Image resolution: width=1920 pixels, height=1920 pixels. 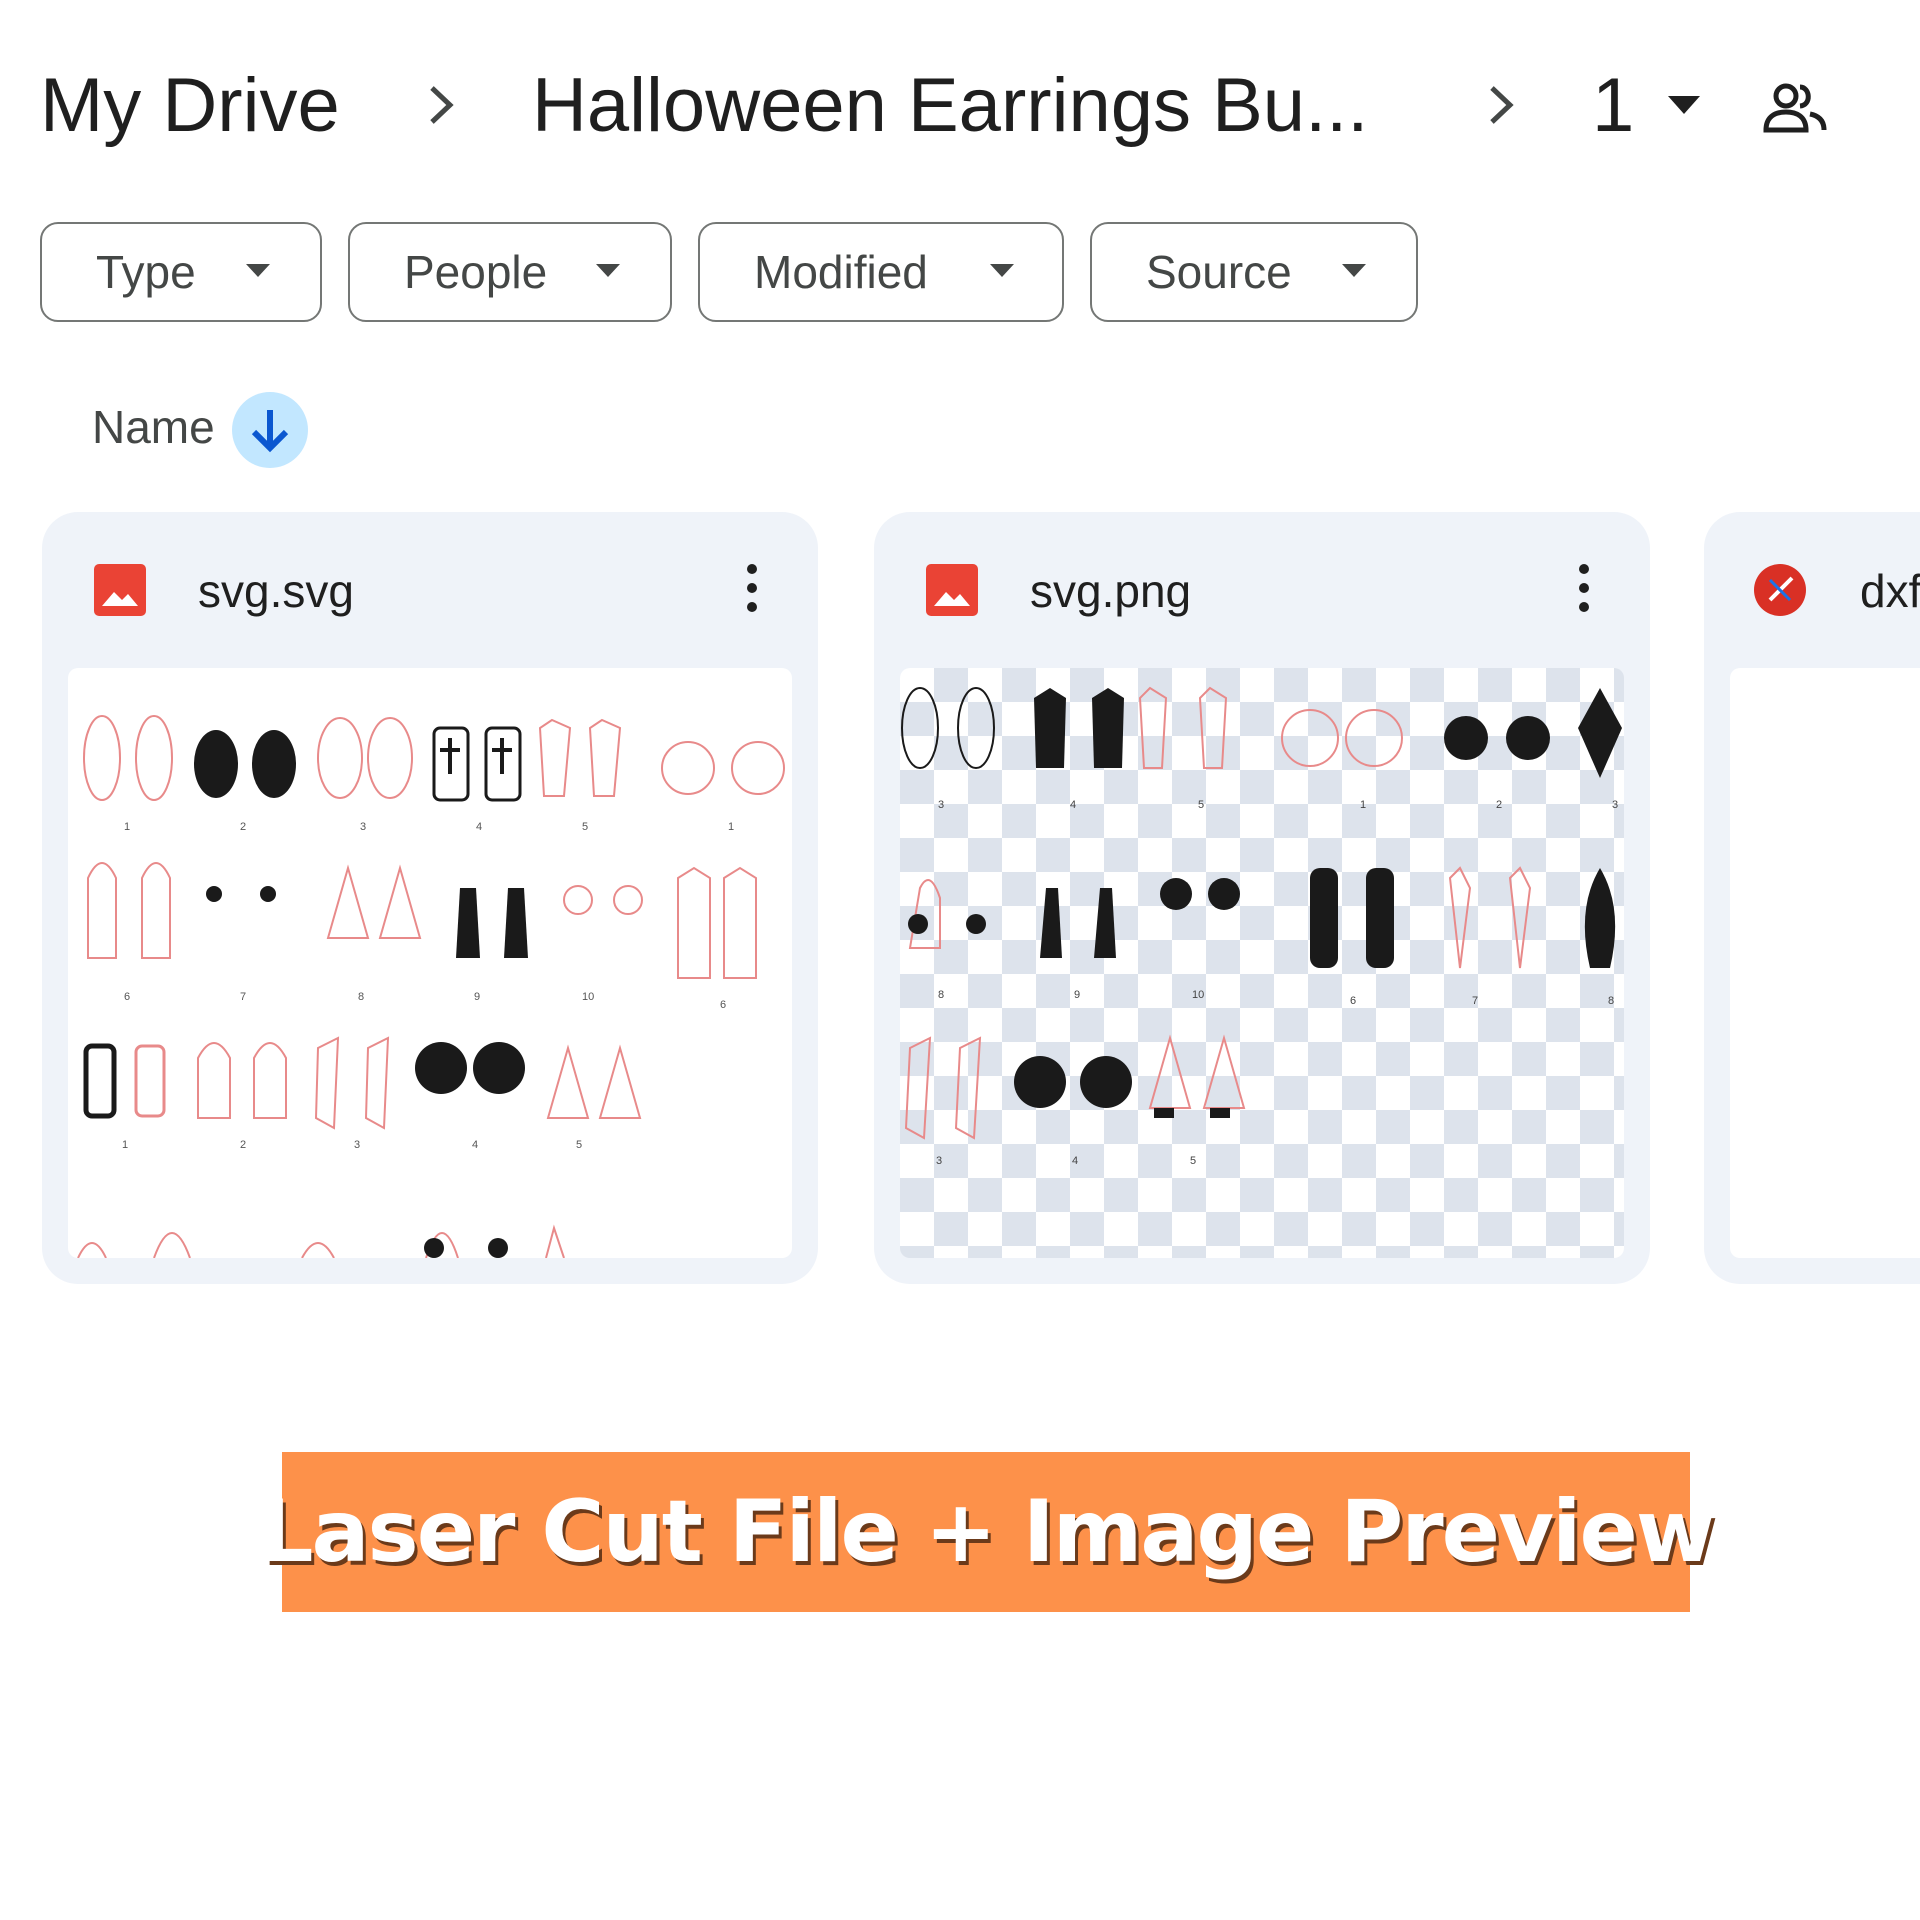 I want to click on file-thumbnail: 1 2 3 4 5 1 6 7 8 9 10 6 1 2 3 4 5, so click(x=430, y=963).